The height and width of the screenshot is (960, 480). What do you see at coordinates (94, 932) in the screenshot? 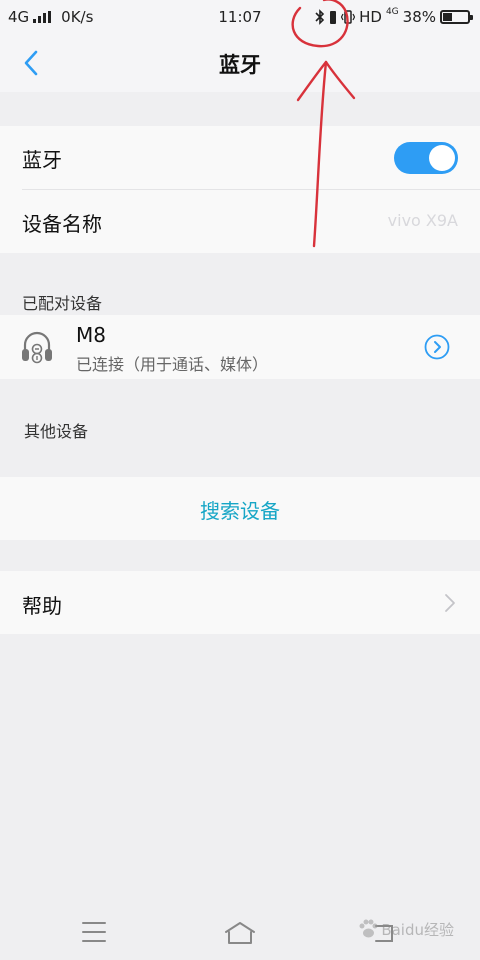
I see `menu-icon` at bounding box center [94, 932].